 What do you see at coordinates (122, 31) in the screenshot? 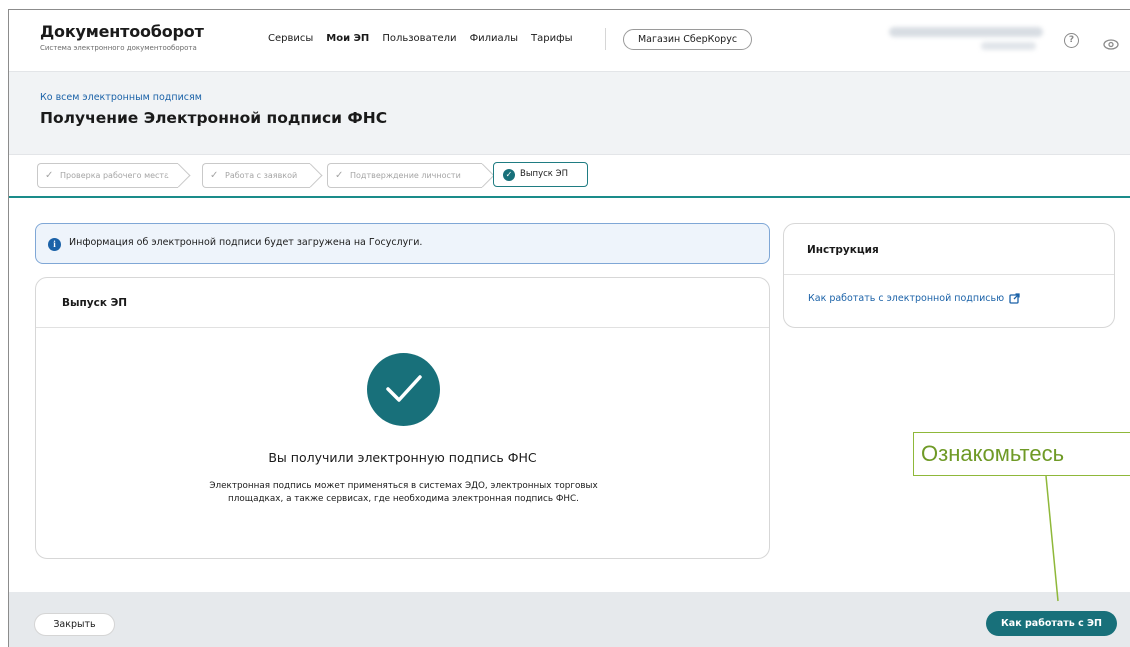
I see `logo-title: Документооборот` at bounding box center [122, 31].